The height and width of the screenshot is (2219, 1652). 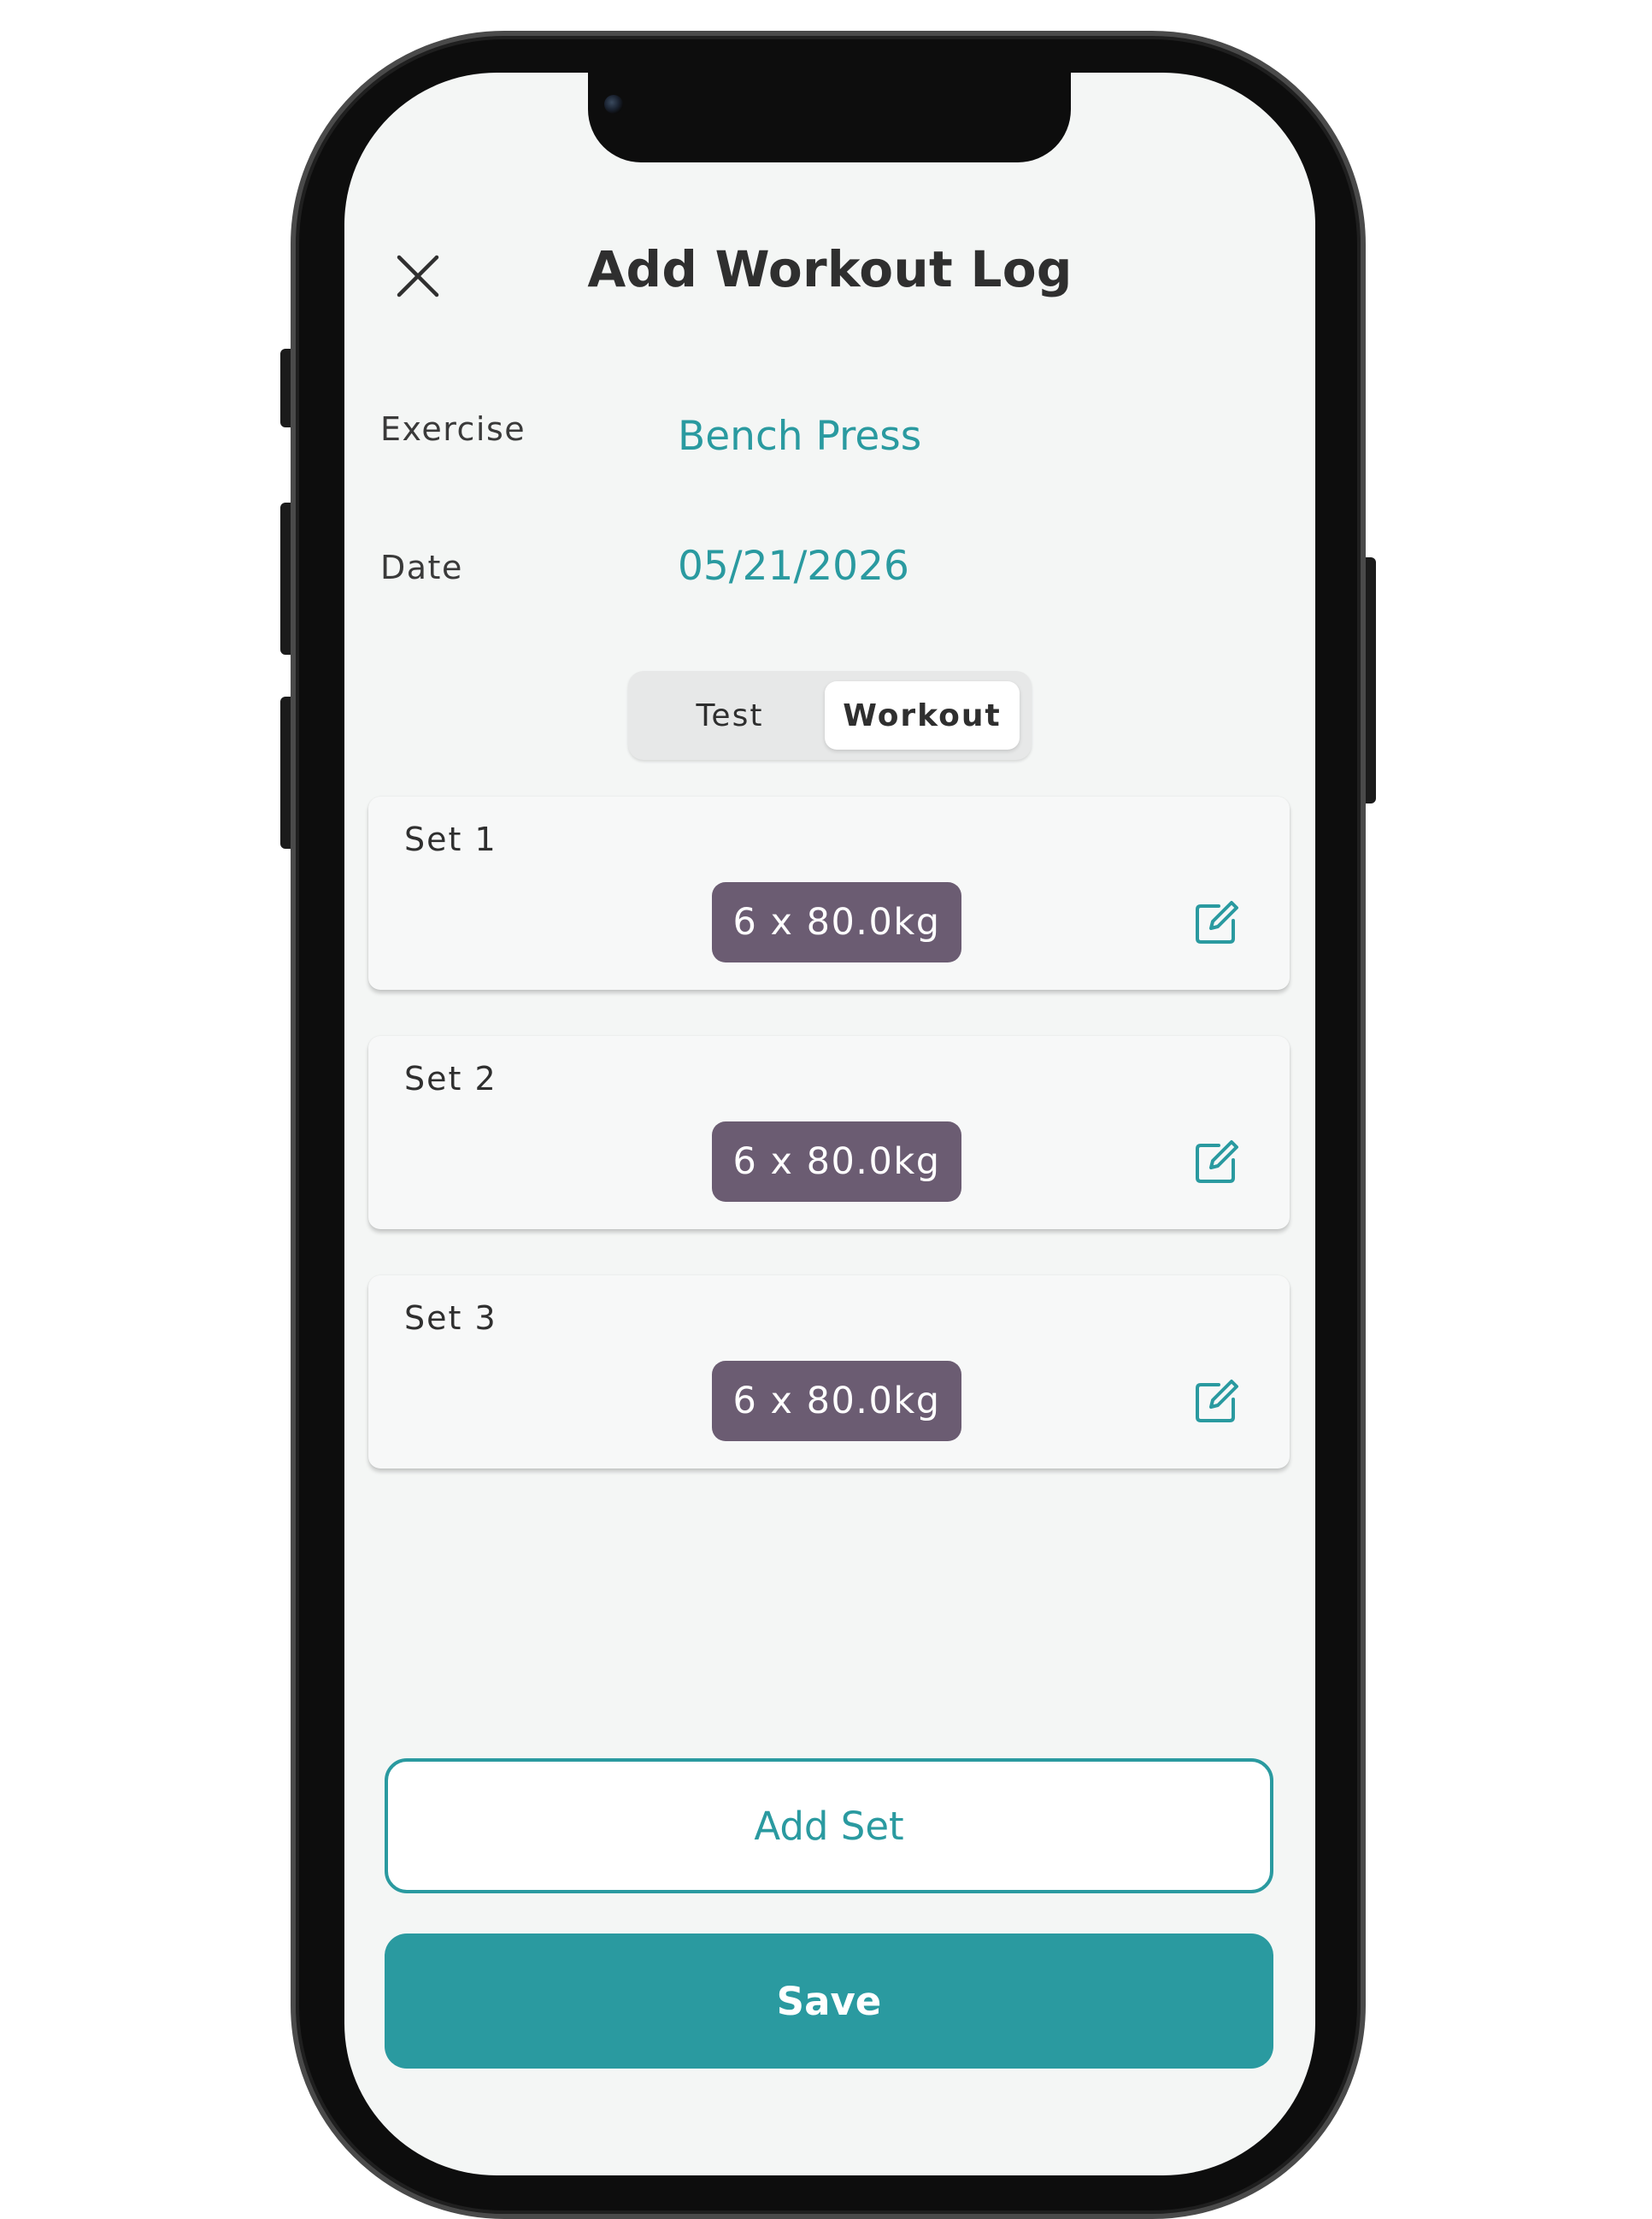 I want to click on segment-test: Test, so click(x=730, y=716).